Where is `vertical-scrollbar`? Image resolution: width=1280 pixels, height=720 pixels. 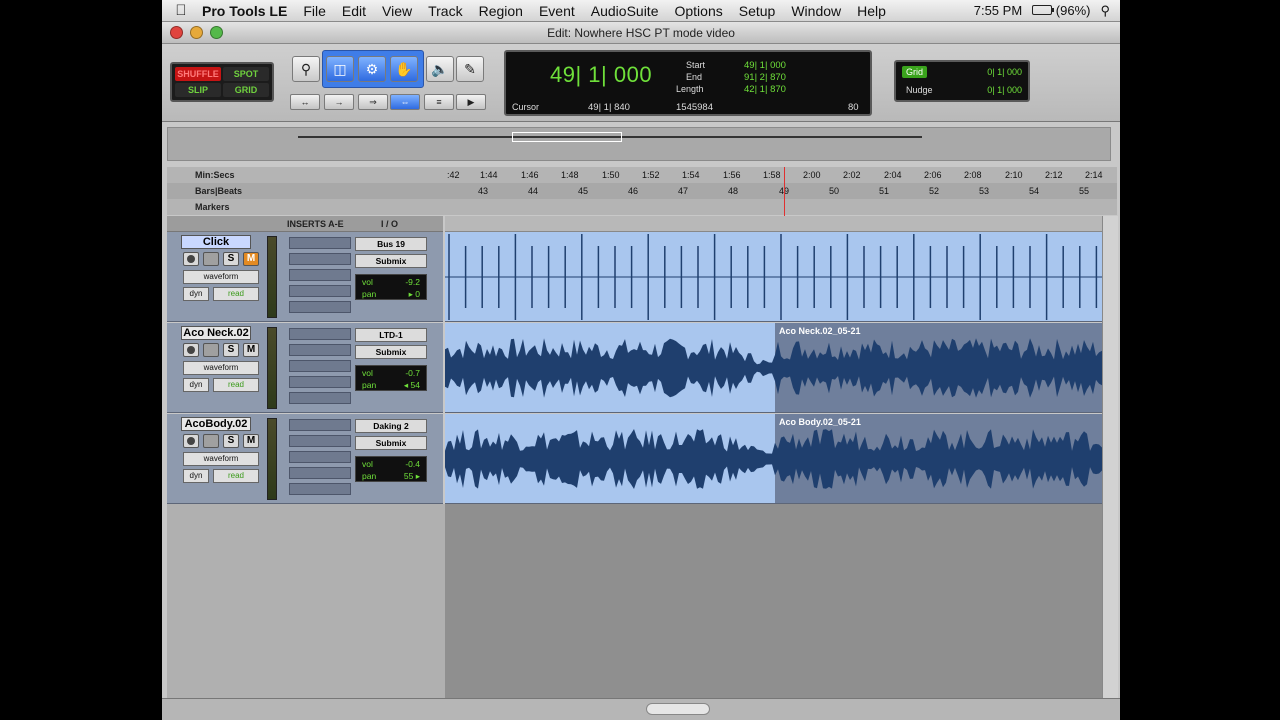 vertical-scrollbar is located at coordinates (1110, 458).